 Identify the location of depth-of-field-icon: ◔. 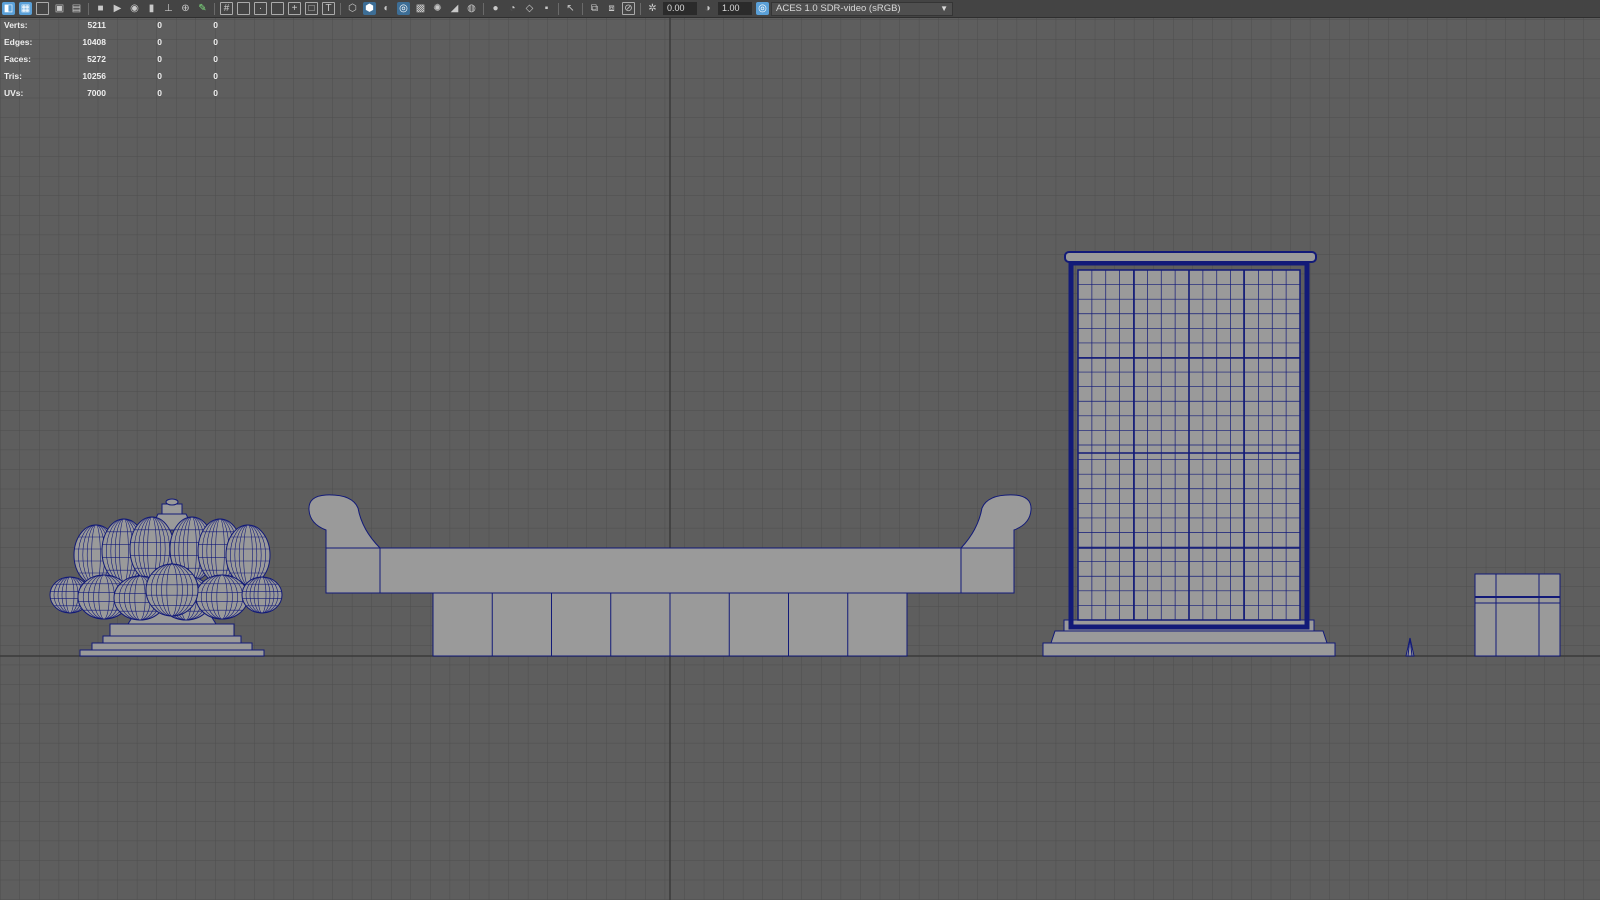
(512, 8).